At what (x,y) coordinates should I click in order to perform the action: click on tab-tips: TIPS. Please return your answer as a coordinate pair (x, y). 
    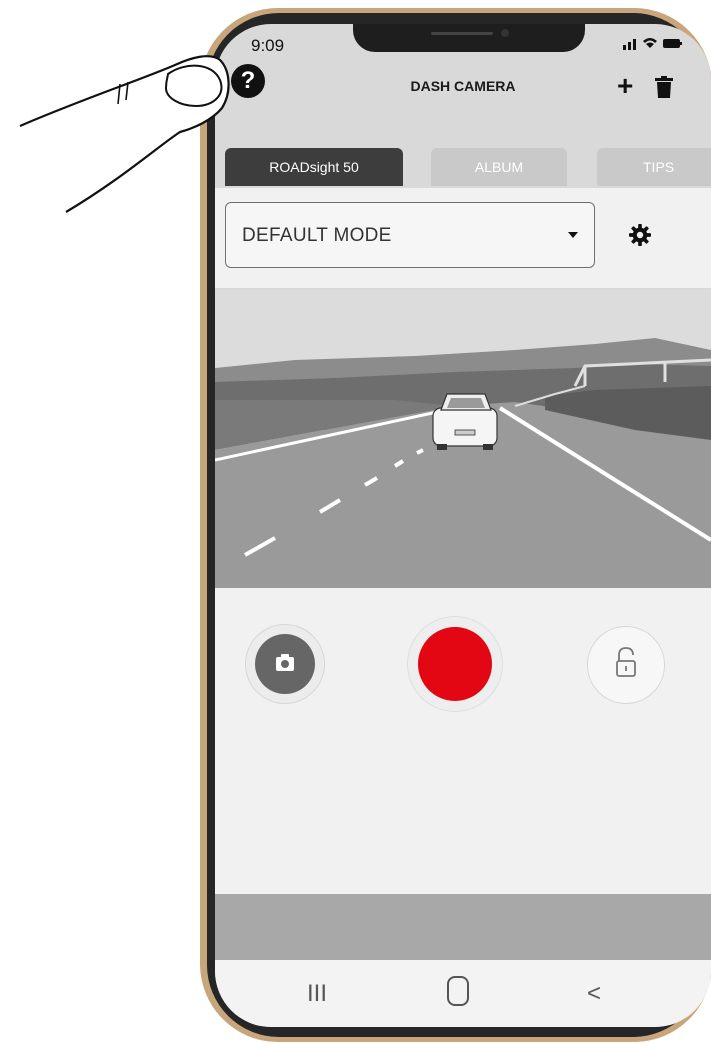
    Looking at the image, I should click on (654, 167).